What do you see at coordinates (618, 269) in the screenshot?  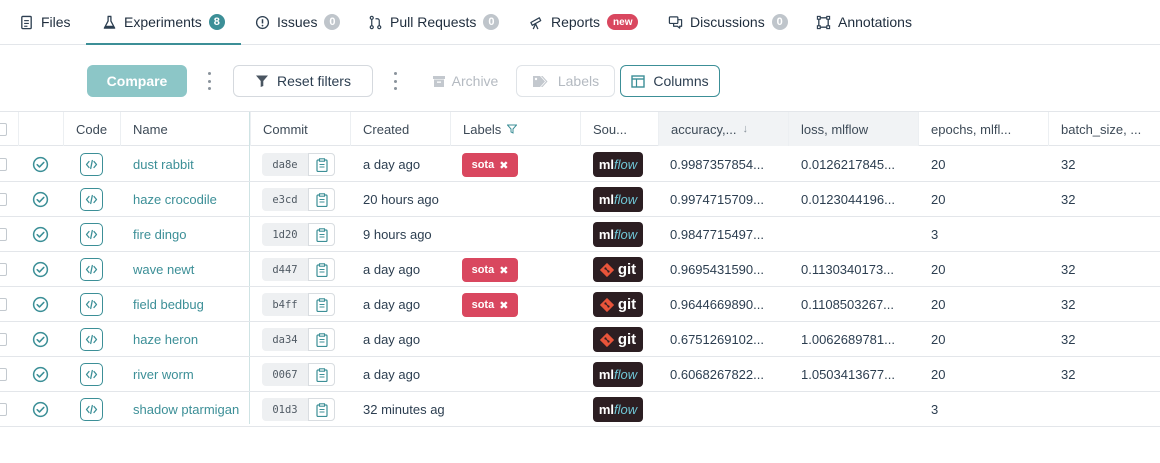 I see `source-badge: git` at bounding box center [618, 269].